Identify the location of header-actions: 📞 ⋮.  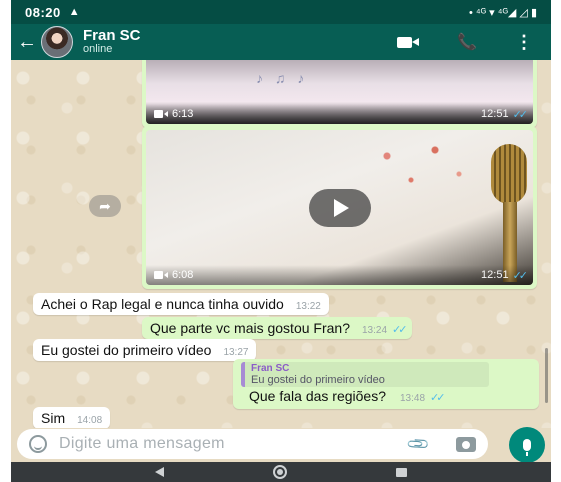
(474, 42).